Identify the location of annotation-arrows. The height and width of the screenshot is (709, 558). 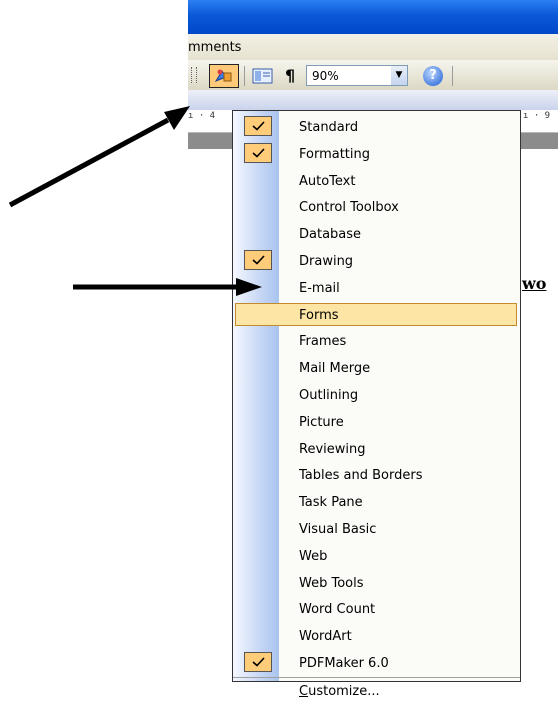
(135, 201).